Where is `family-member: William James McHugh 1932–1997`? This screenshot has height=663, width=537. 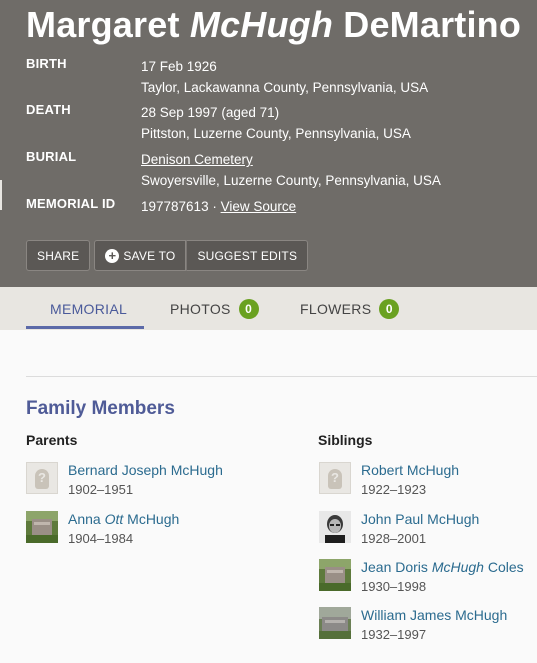
family-member: William James McHugh 1932–1997 is located at coordinates (428, 627).